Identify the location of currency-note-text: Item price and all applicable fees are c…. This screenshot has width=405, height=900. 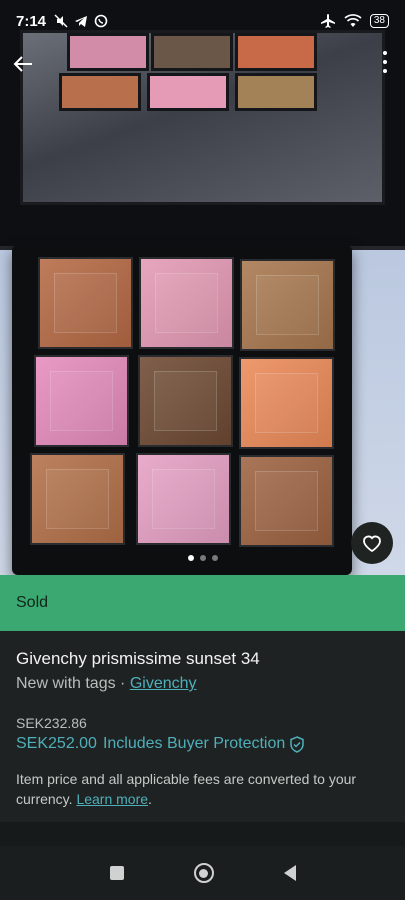
(186, 789).